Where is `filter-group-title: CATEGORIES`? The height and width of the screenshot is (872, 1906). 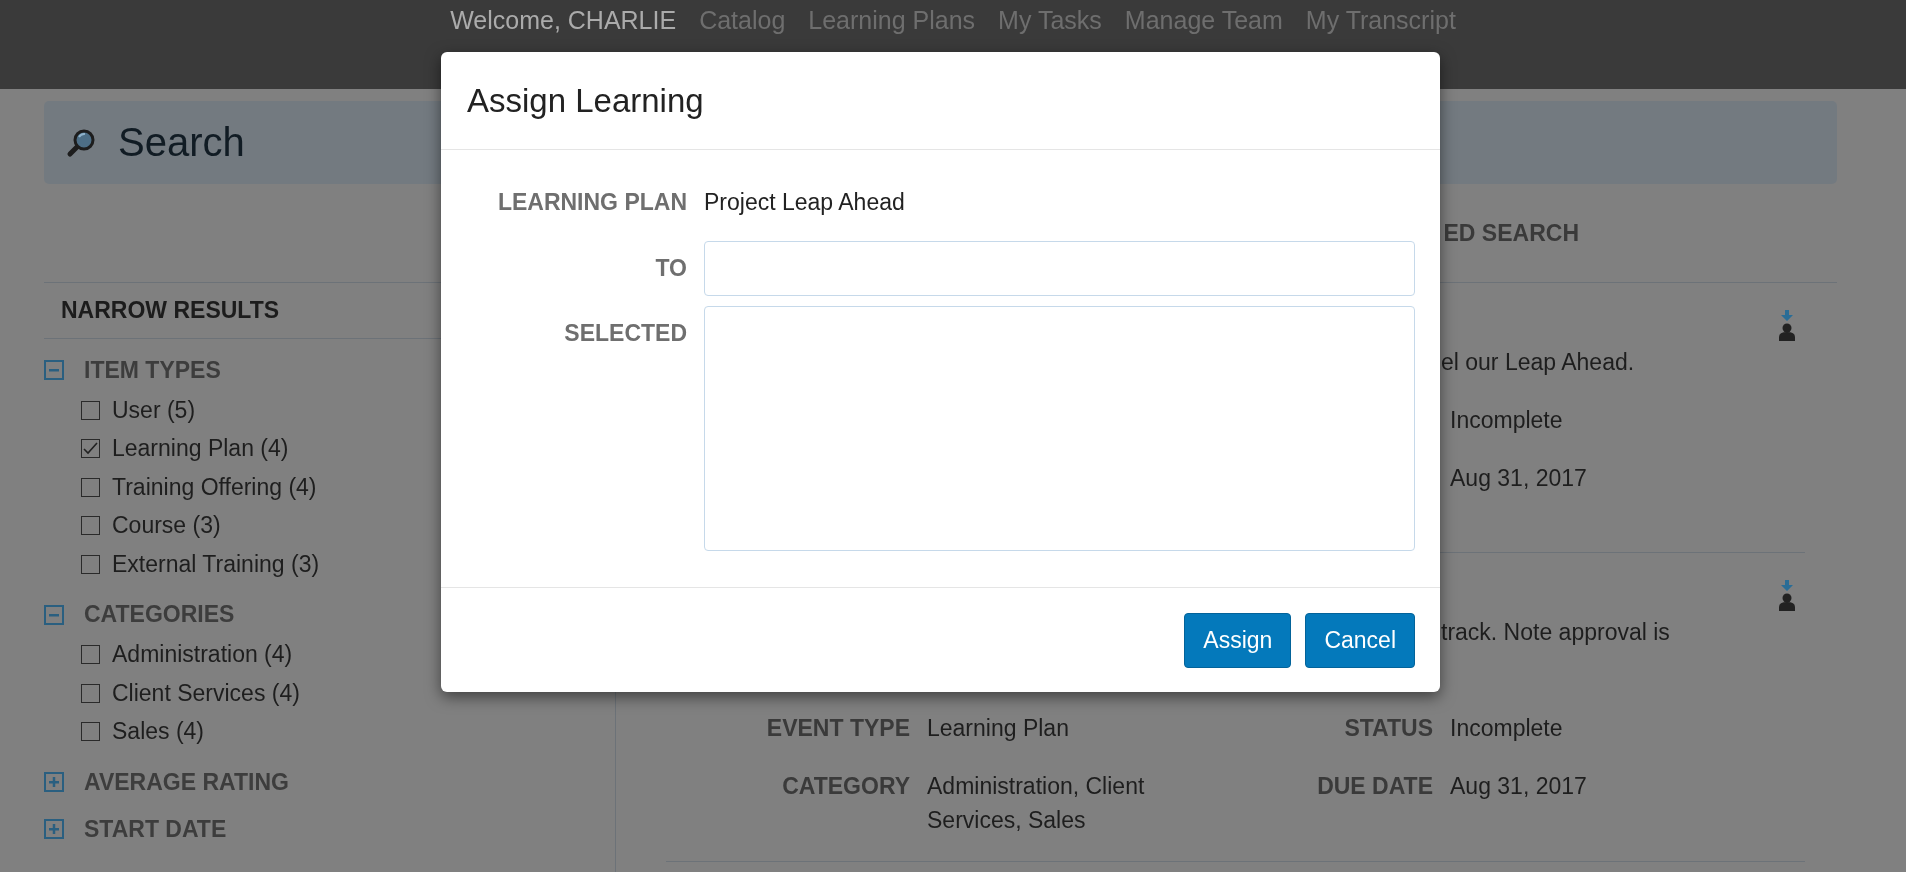
filter-group-title: CATEGORIES is located at coordinates (159, 614).